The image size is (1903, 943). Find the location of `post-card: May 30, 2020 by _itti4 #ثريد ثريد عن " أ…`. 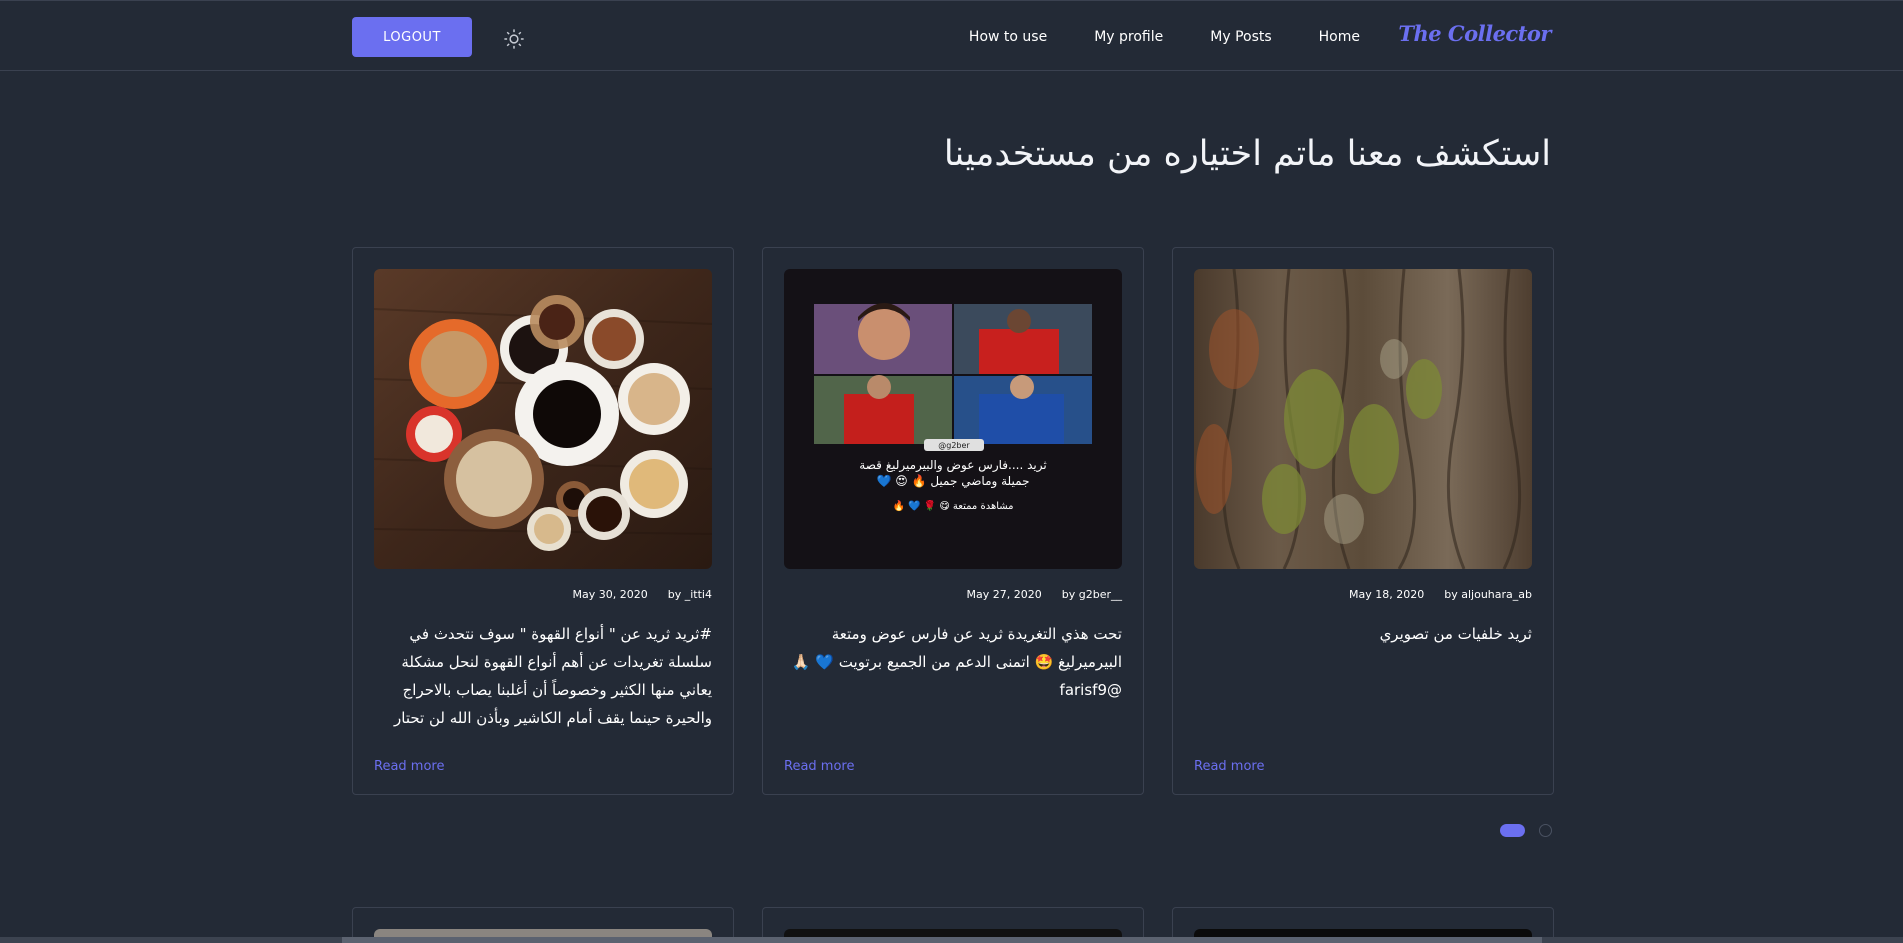

post-card: May 30, 2020 by _itti4 #ثريد ثريد عن " أ… is located at coordinates (543, 521).